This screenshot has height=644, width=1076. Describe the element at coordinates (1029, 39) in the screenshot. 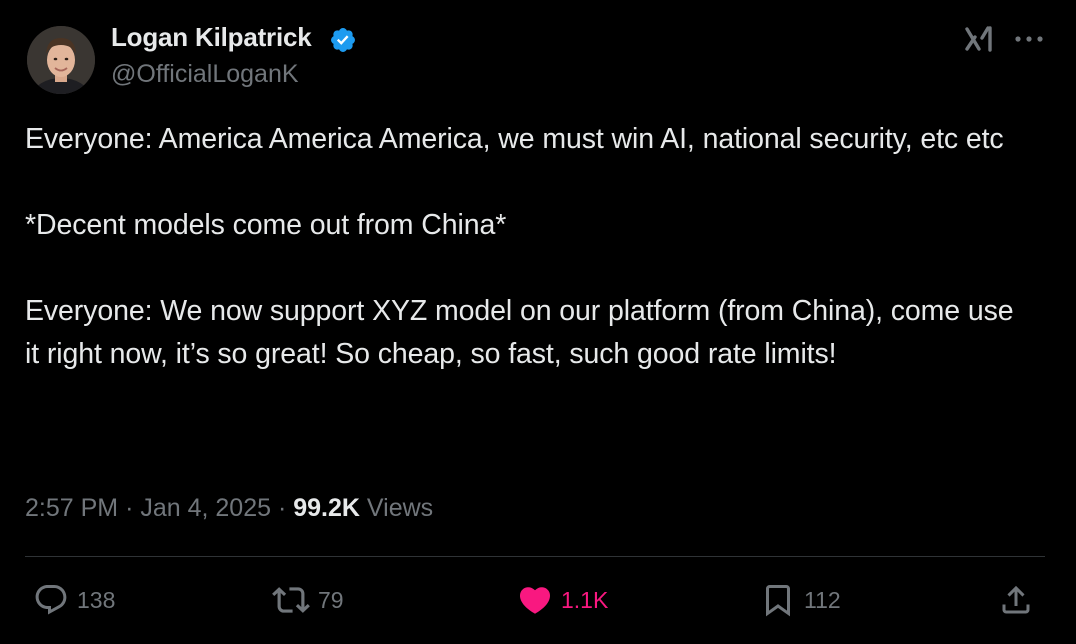

I see `more-icon` at that location.